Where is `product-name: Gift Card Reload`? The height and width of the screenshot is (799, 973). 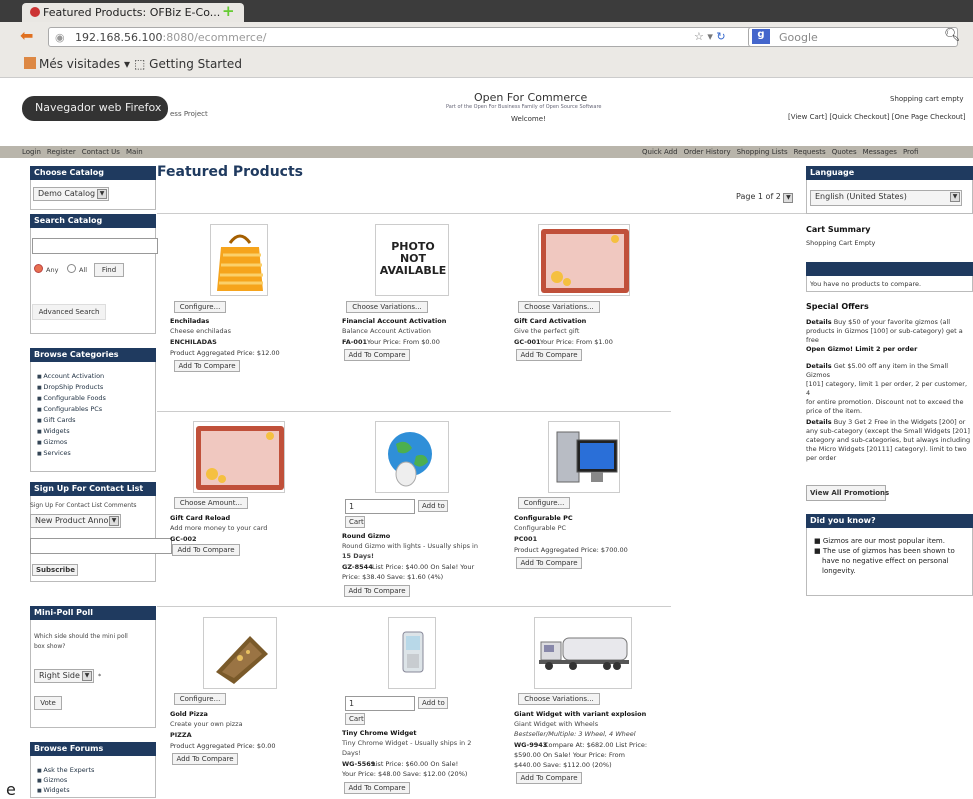
product-name: Gift Card Reload is located at coordinates (200, 518).